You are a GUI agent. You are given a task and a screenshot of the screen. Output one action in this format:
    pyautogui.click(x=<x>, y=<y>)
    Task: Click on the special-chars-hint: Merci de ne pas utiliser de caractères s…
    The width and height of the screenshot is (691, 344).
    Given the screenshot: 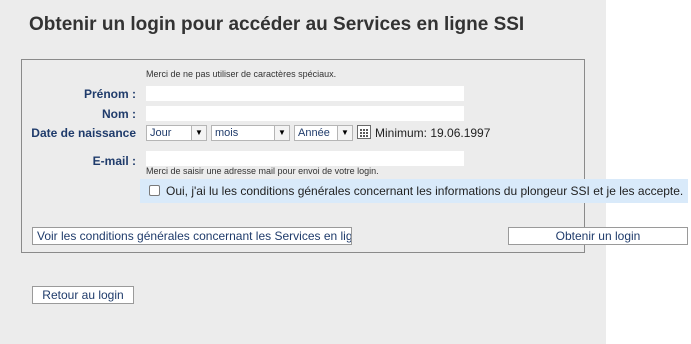 What is the action you would take?
    pyautogui.click(x=241, y=74)
    